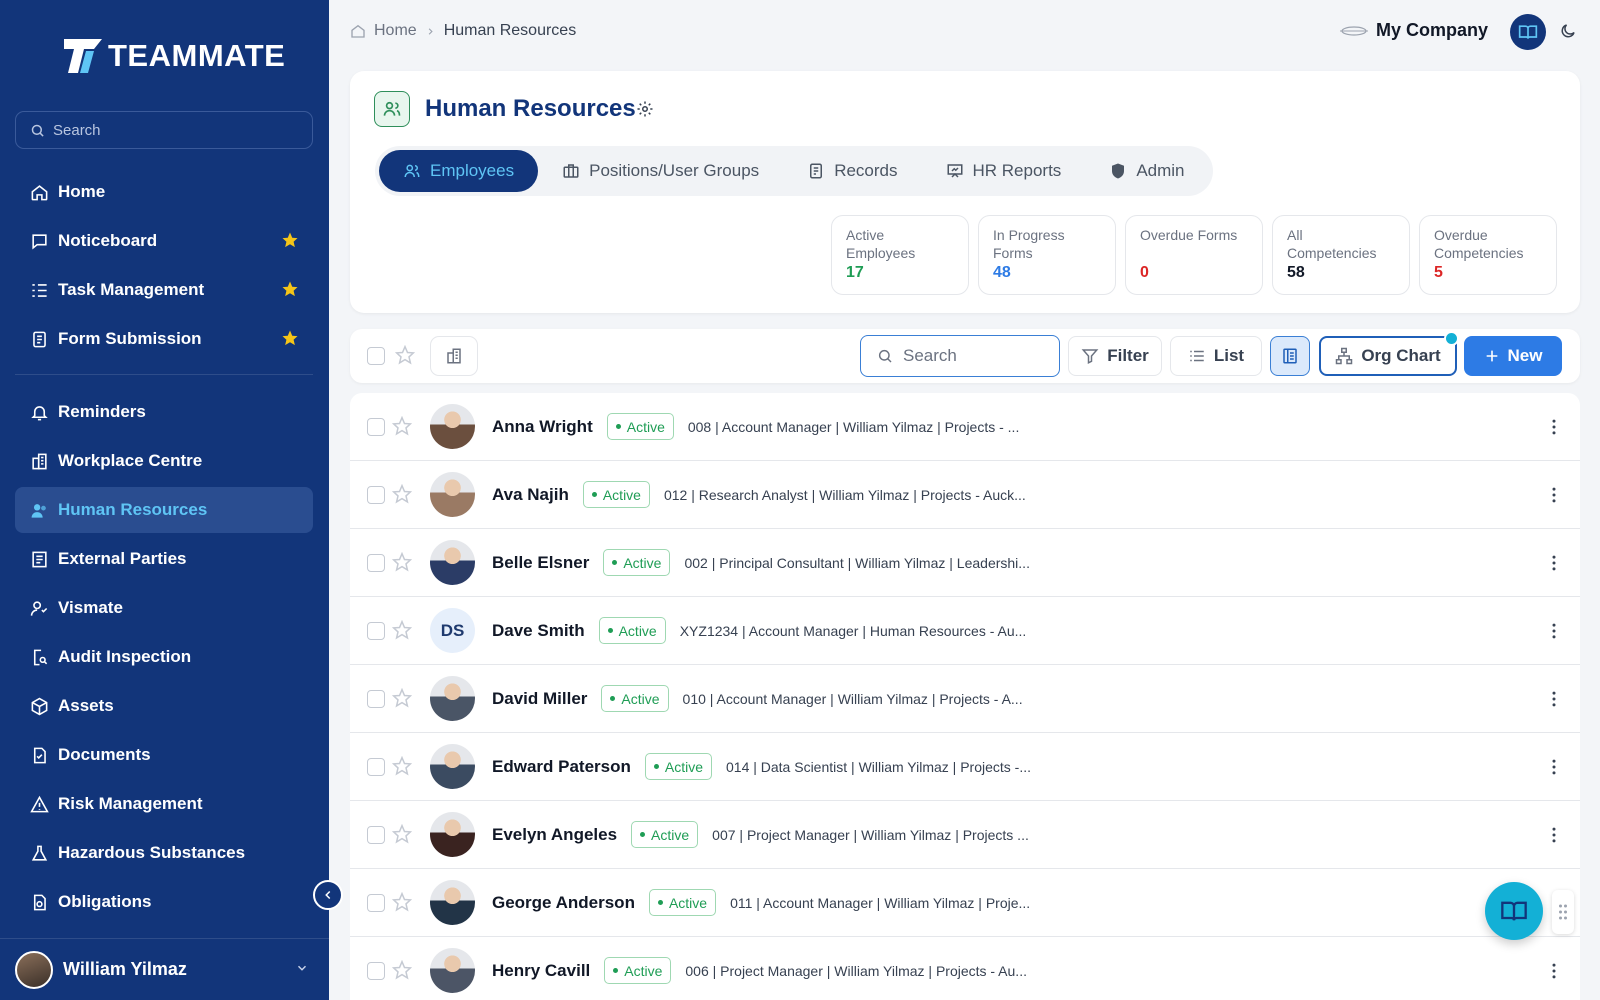 The height and width of the screenshot is (1000, 1600). What do you see at coordinates (164, 510) in the screenshot?
I see `sidebar-item-human-resources: Human Resources` at bounding box center [164, 510].